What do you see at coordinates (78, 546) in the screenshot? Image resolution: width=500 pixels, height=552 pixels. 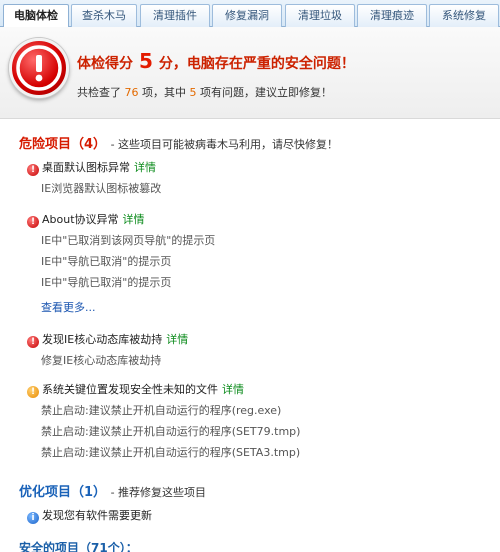 I see `safe-section-title: 安全的项目（71个）：` at bounding box center [78, 546].